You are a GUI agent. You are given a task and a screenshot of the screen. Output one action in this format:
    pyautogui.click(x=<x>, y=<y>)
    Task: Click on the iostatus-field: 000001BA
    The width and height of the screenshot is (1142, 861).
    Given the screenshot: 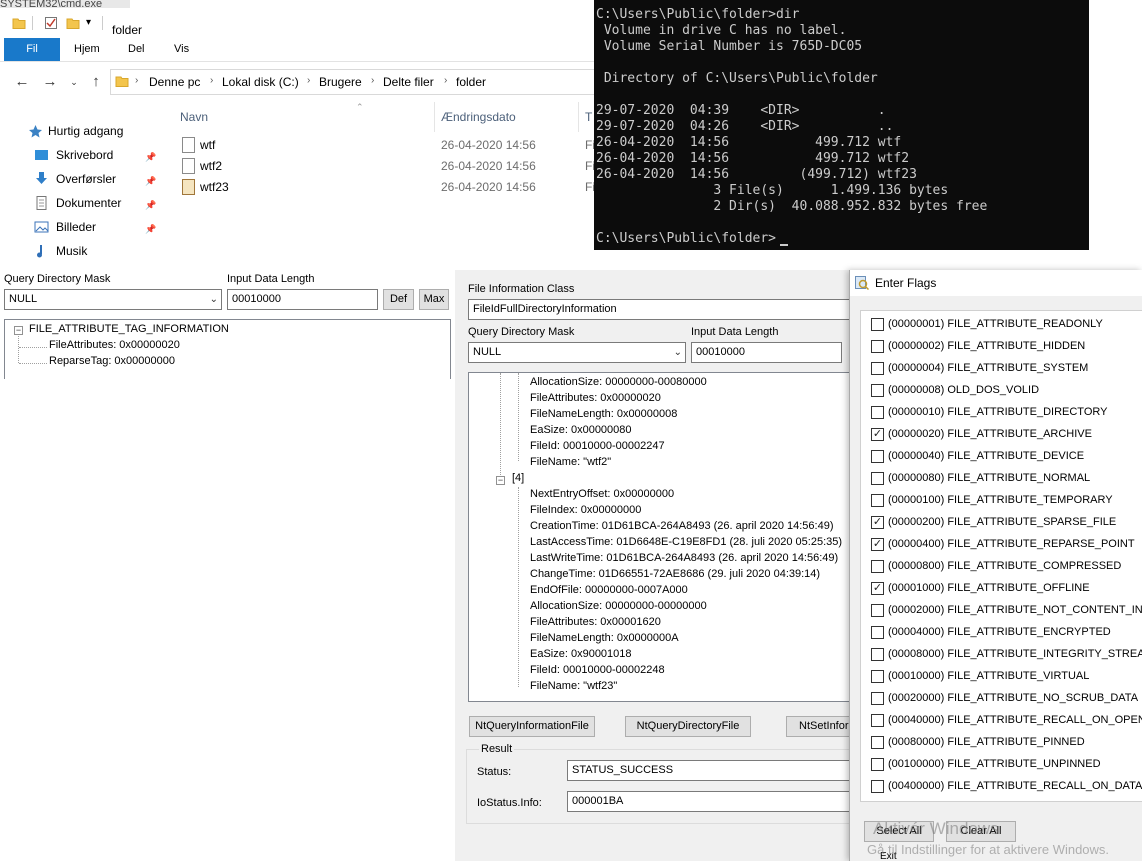 What is the action you would take?
    pyautogui.click(x=712, y=801)
    